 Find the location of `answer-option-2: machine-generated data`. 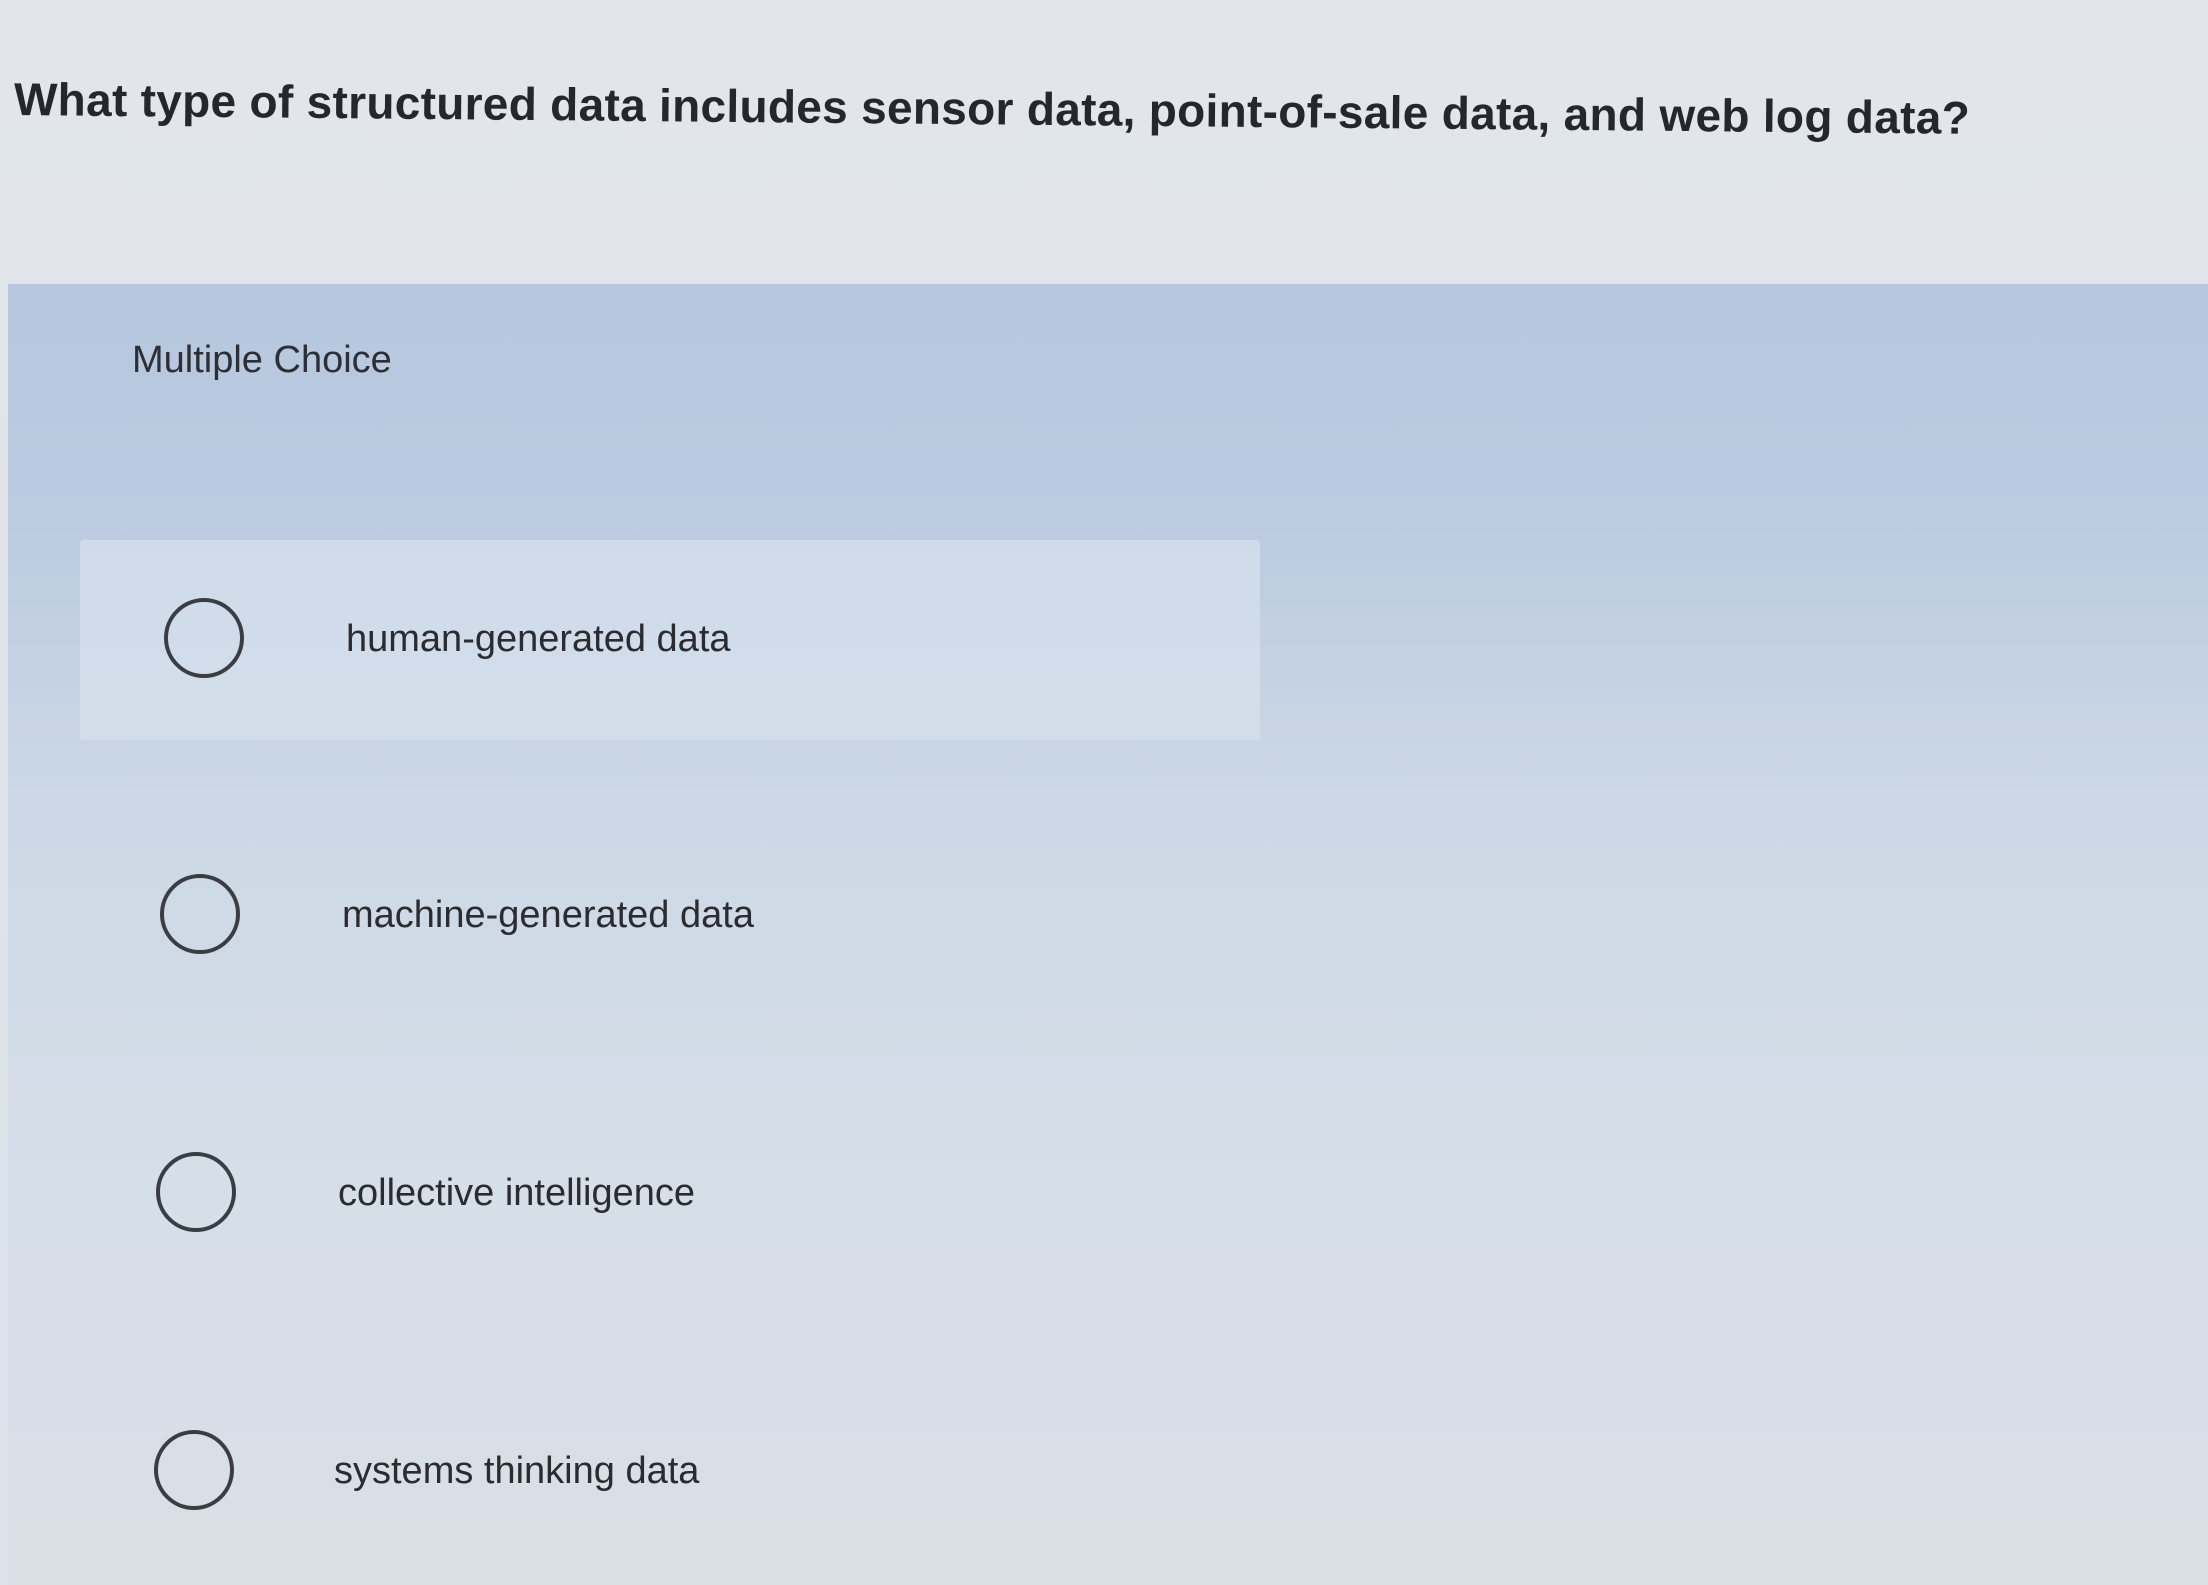

answer-option-2: machine-generated data is located at coordinates (670, 916).